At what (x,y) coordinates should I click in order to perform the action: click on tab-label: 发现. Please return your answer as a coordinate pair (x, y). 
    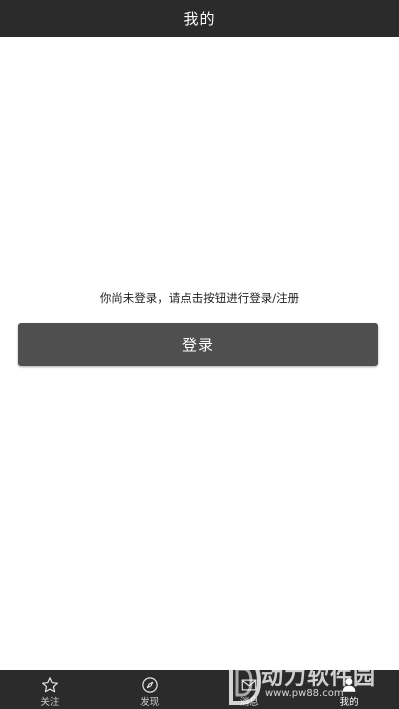
    Looking at the image, I should click on (150, 702).